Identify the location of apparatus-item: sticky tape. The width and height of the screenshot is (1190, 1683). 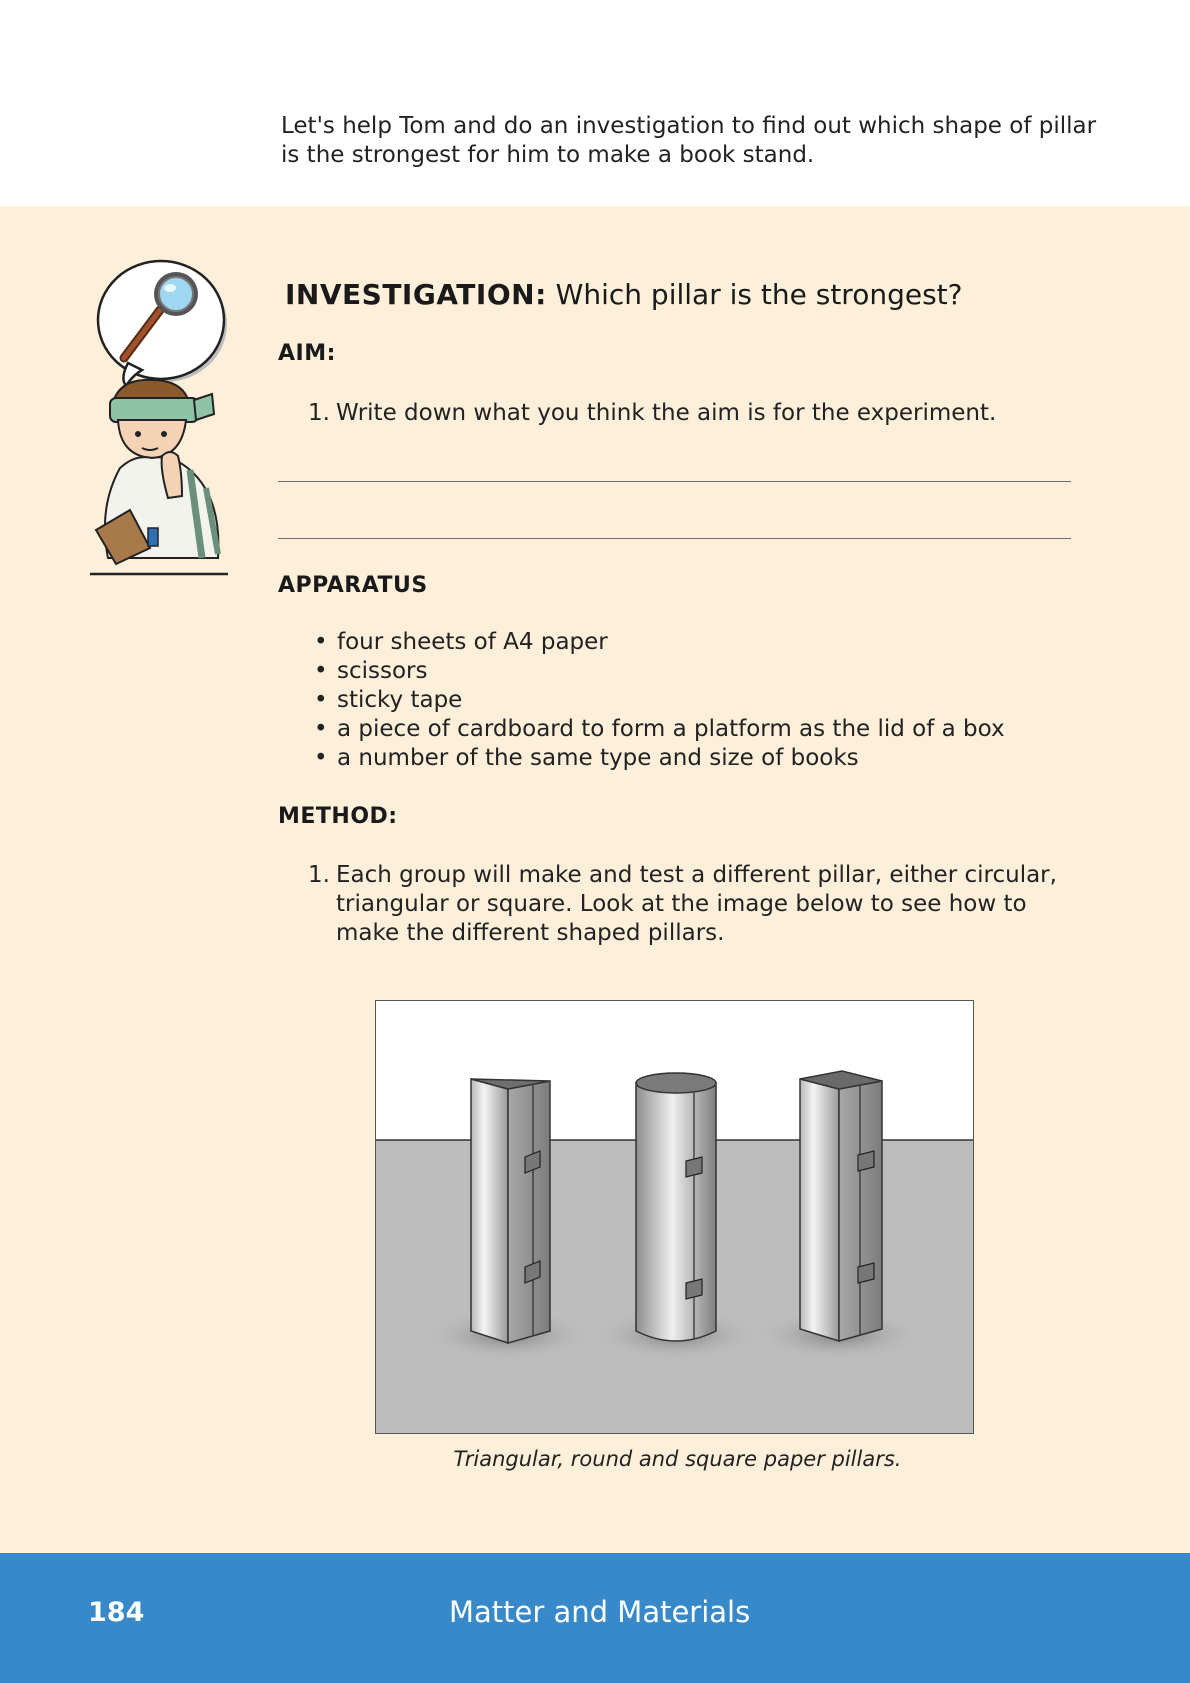
(658, 700).